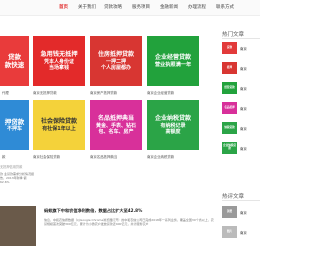 Image resolution: width=320 pixels, height=261 pixels. What do you see at coordinates (87, 7) in the screenshot?
I see `nav-item-about: 关于我们` at bounding box center [87, 7].